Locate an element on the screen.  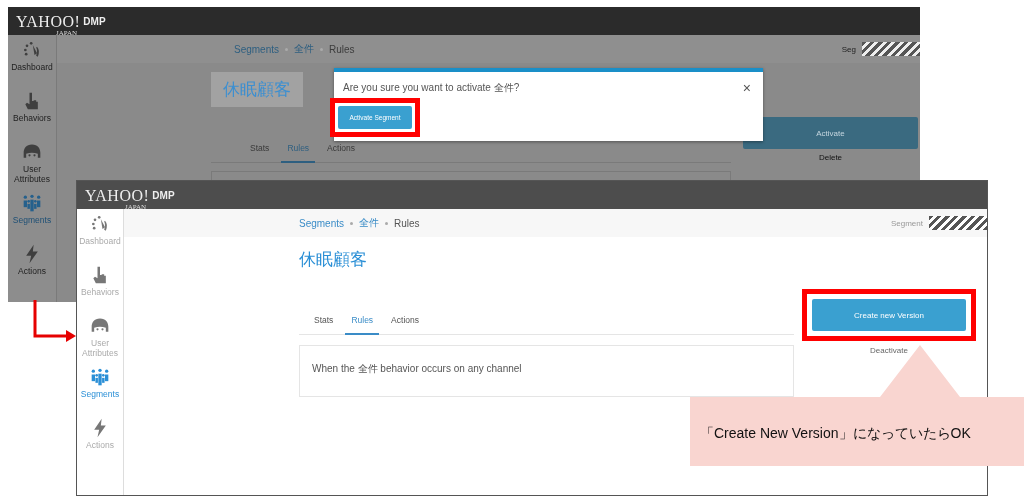
close-button: × is located at coordinates (746, 88).